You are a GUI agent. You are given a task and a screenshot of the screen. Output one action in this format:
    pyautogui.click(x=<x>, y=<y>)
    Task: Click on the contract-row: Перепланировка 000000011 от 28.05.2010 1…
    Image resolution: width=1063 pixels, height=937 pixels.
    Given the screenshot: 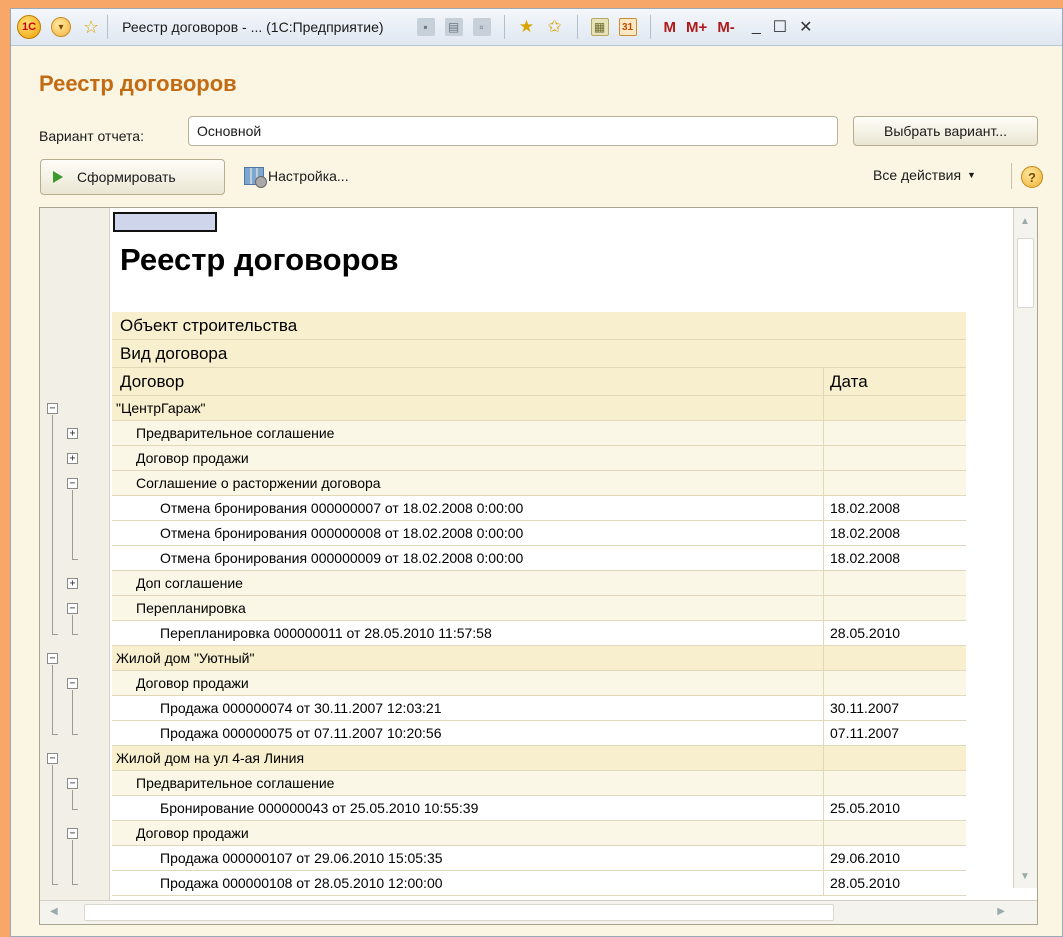 What is the action you would take?
    pyautogui.click(x=539, y=633)
    